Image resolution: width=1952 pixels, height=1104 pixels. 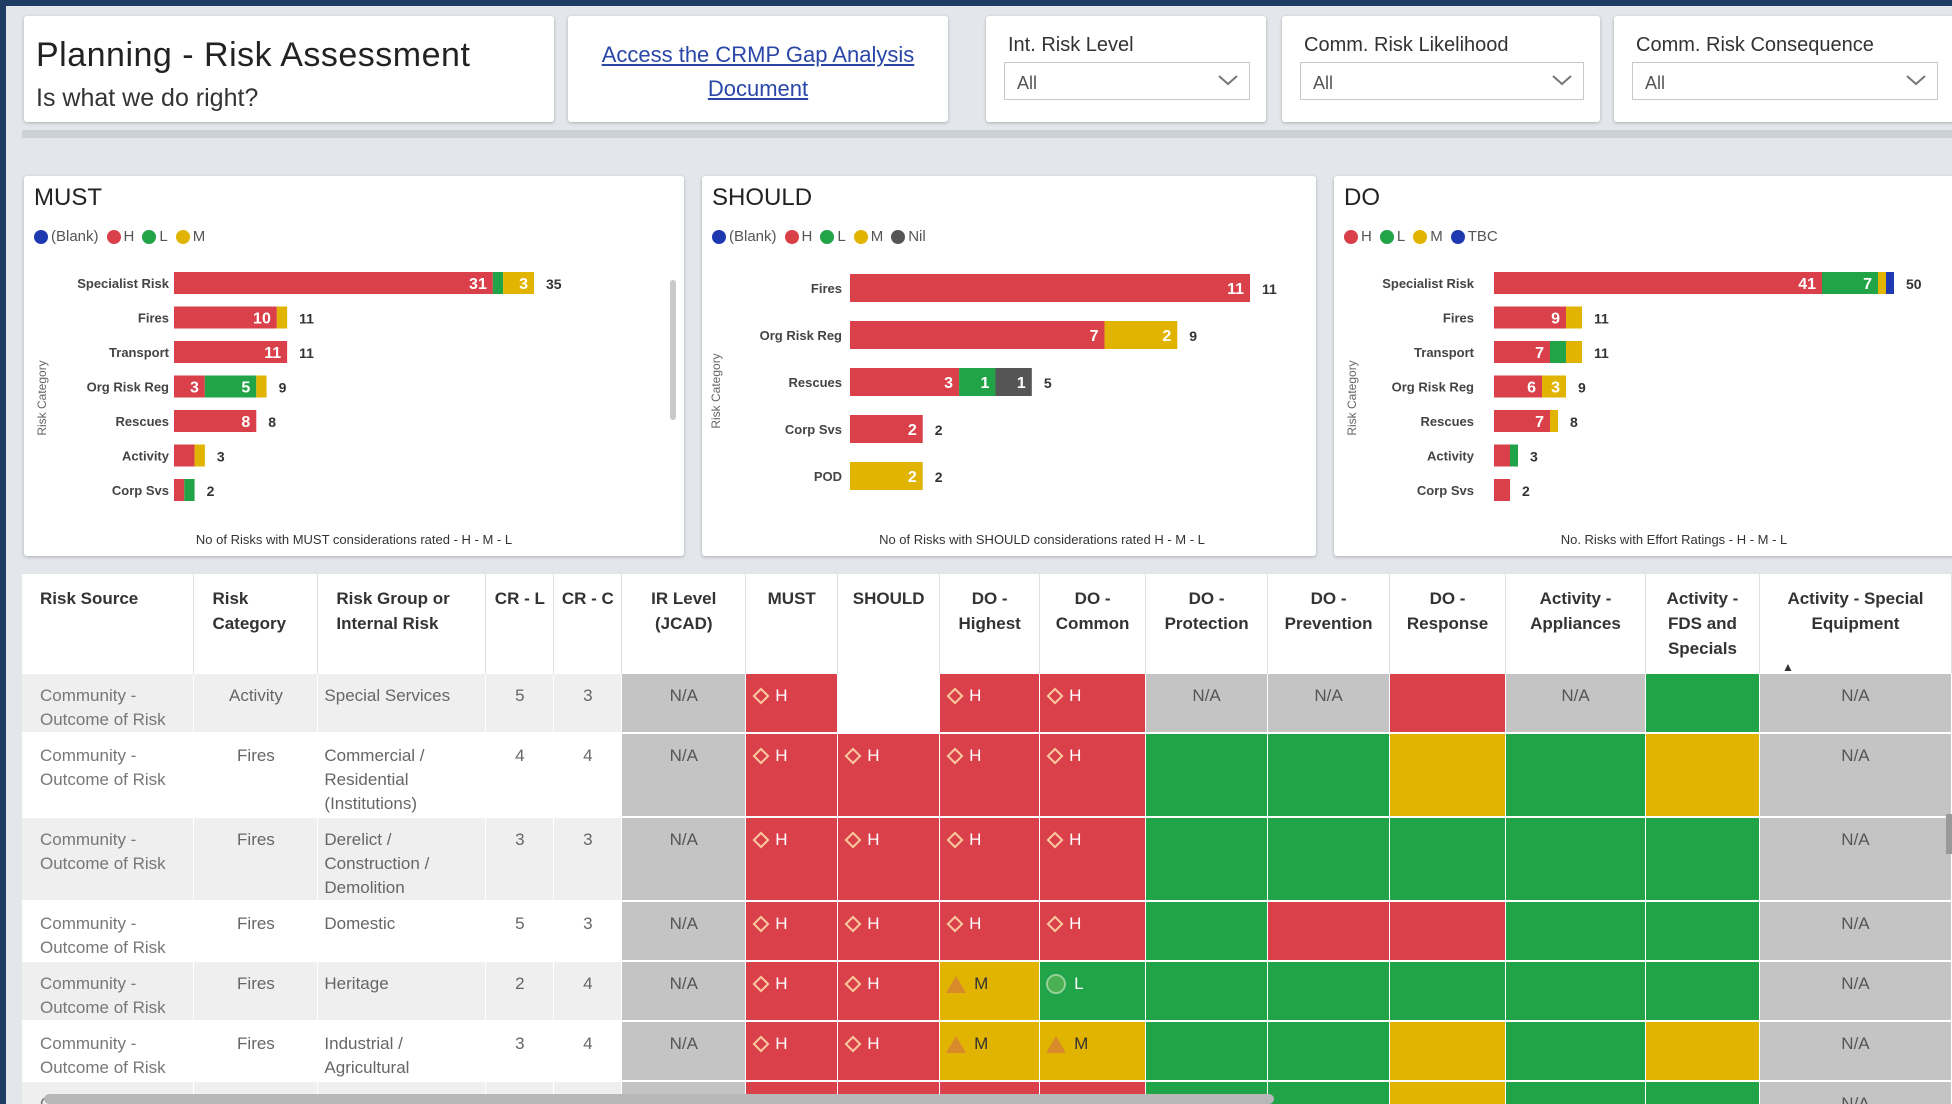 What do you see at coordinates (792, 624) in the screenshot?
I see `column-header: MUST` at bounding box center [792, 624].